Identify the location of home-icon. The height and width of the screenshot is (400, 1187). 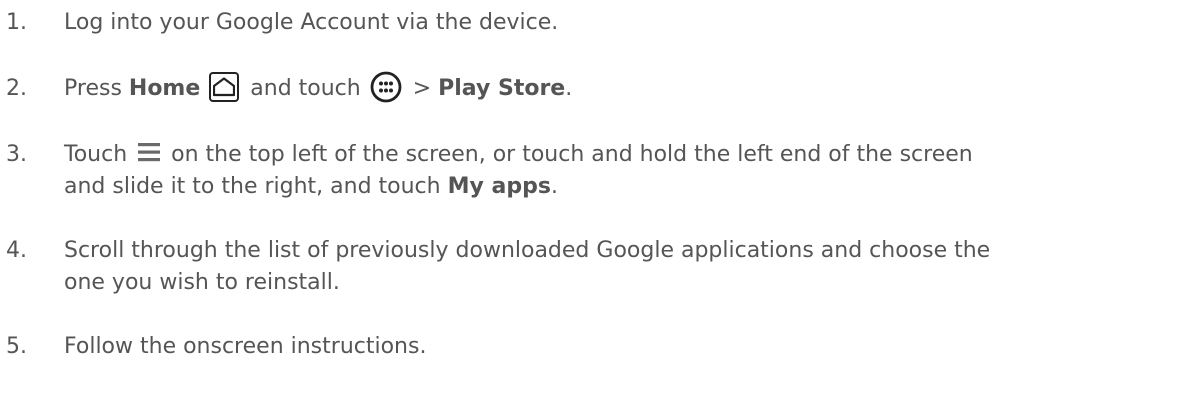
(224, 87).